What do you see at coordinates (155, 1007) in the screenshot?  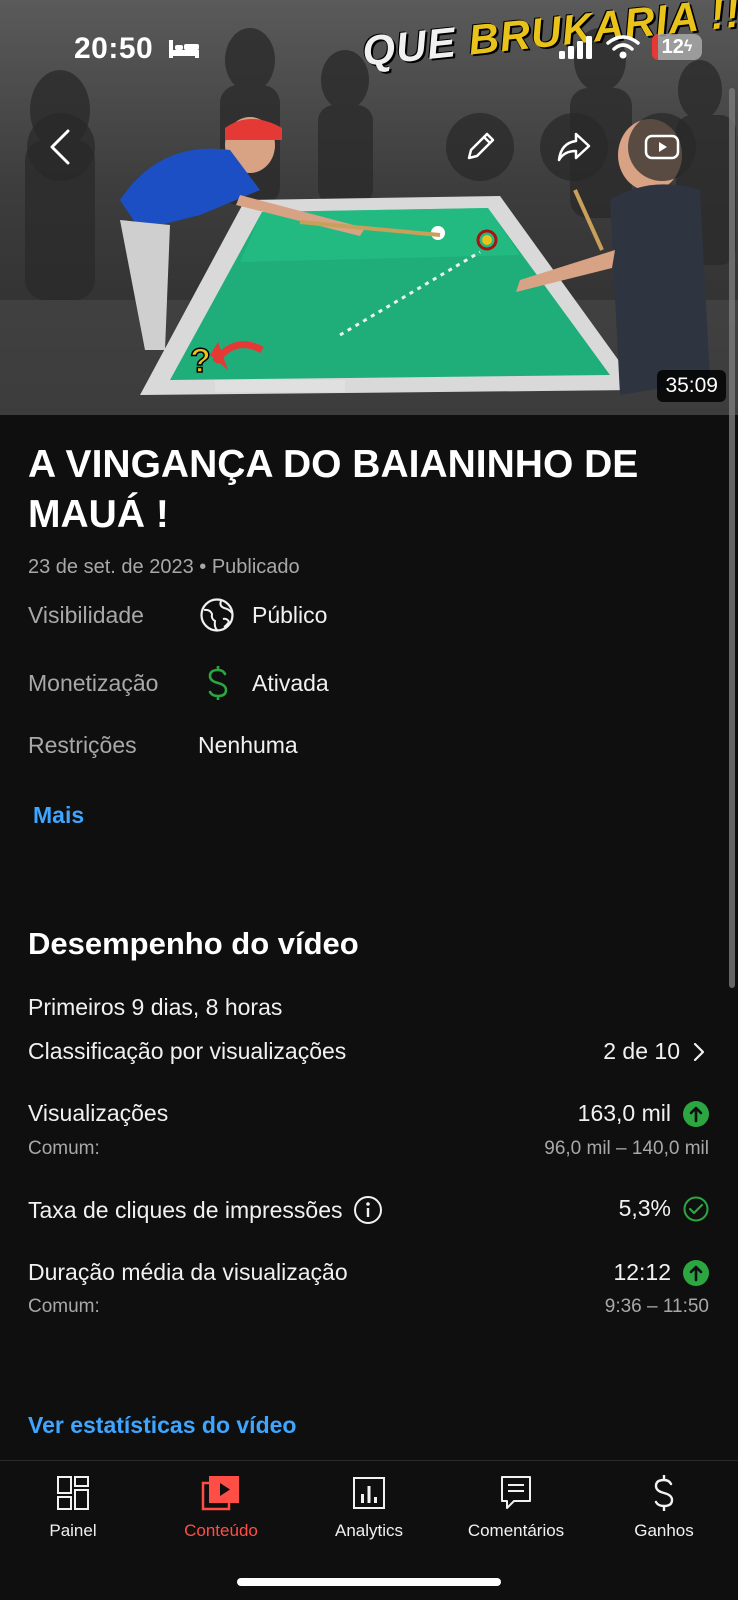 I see `performance-period: Primeiros 9 dias, 8 horas` at bounding box center [155, 1007].